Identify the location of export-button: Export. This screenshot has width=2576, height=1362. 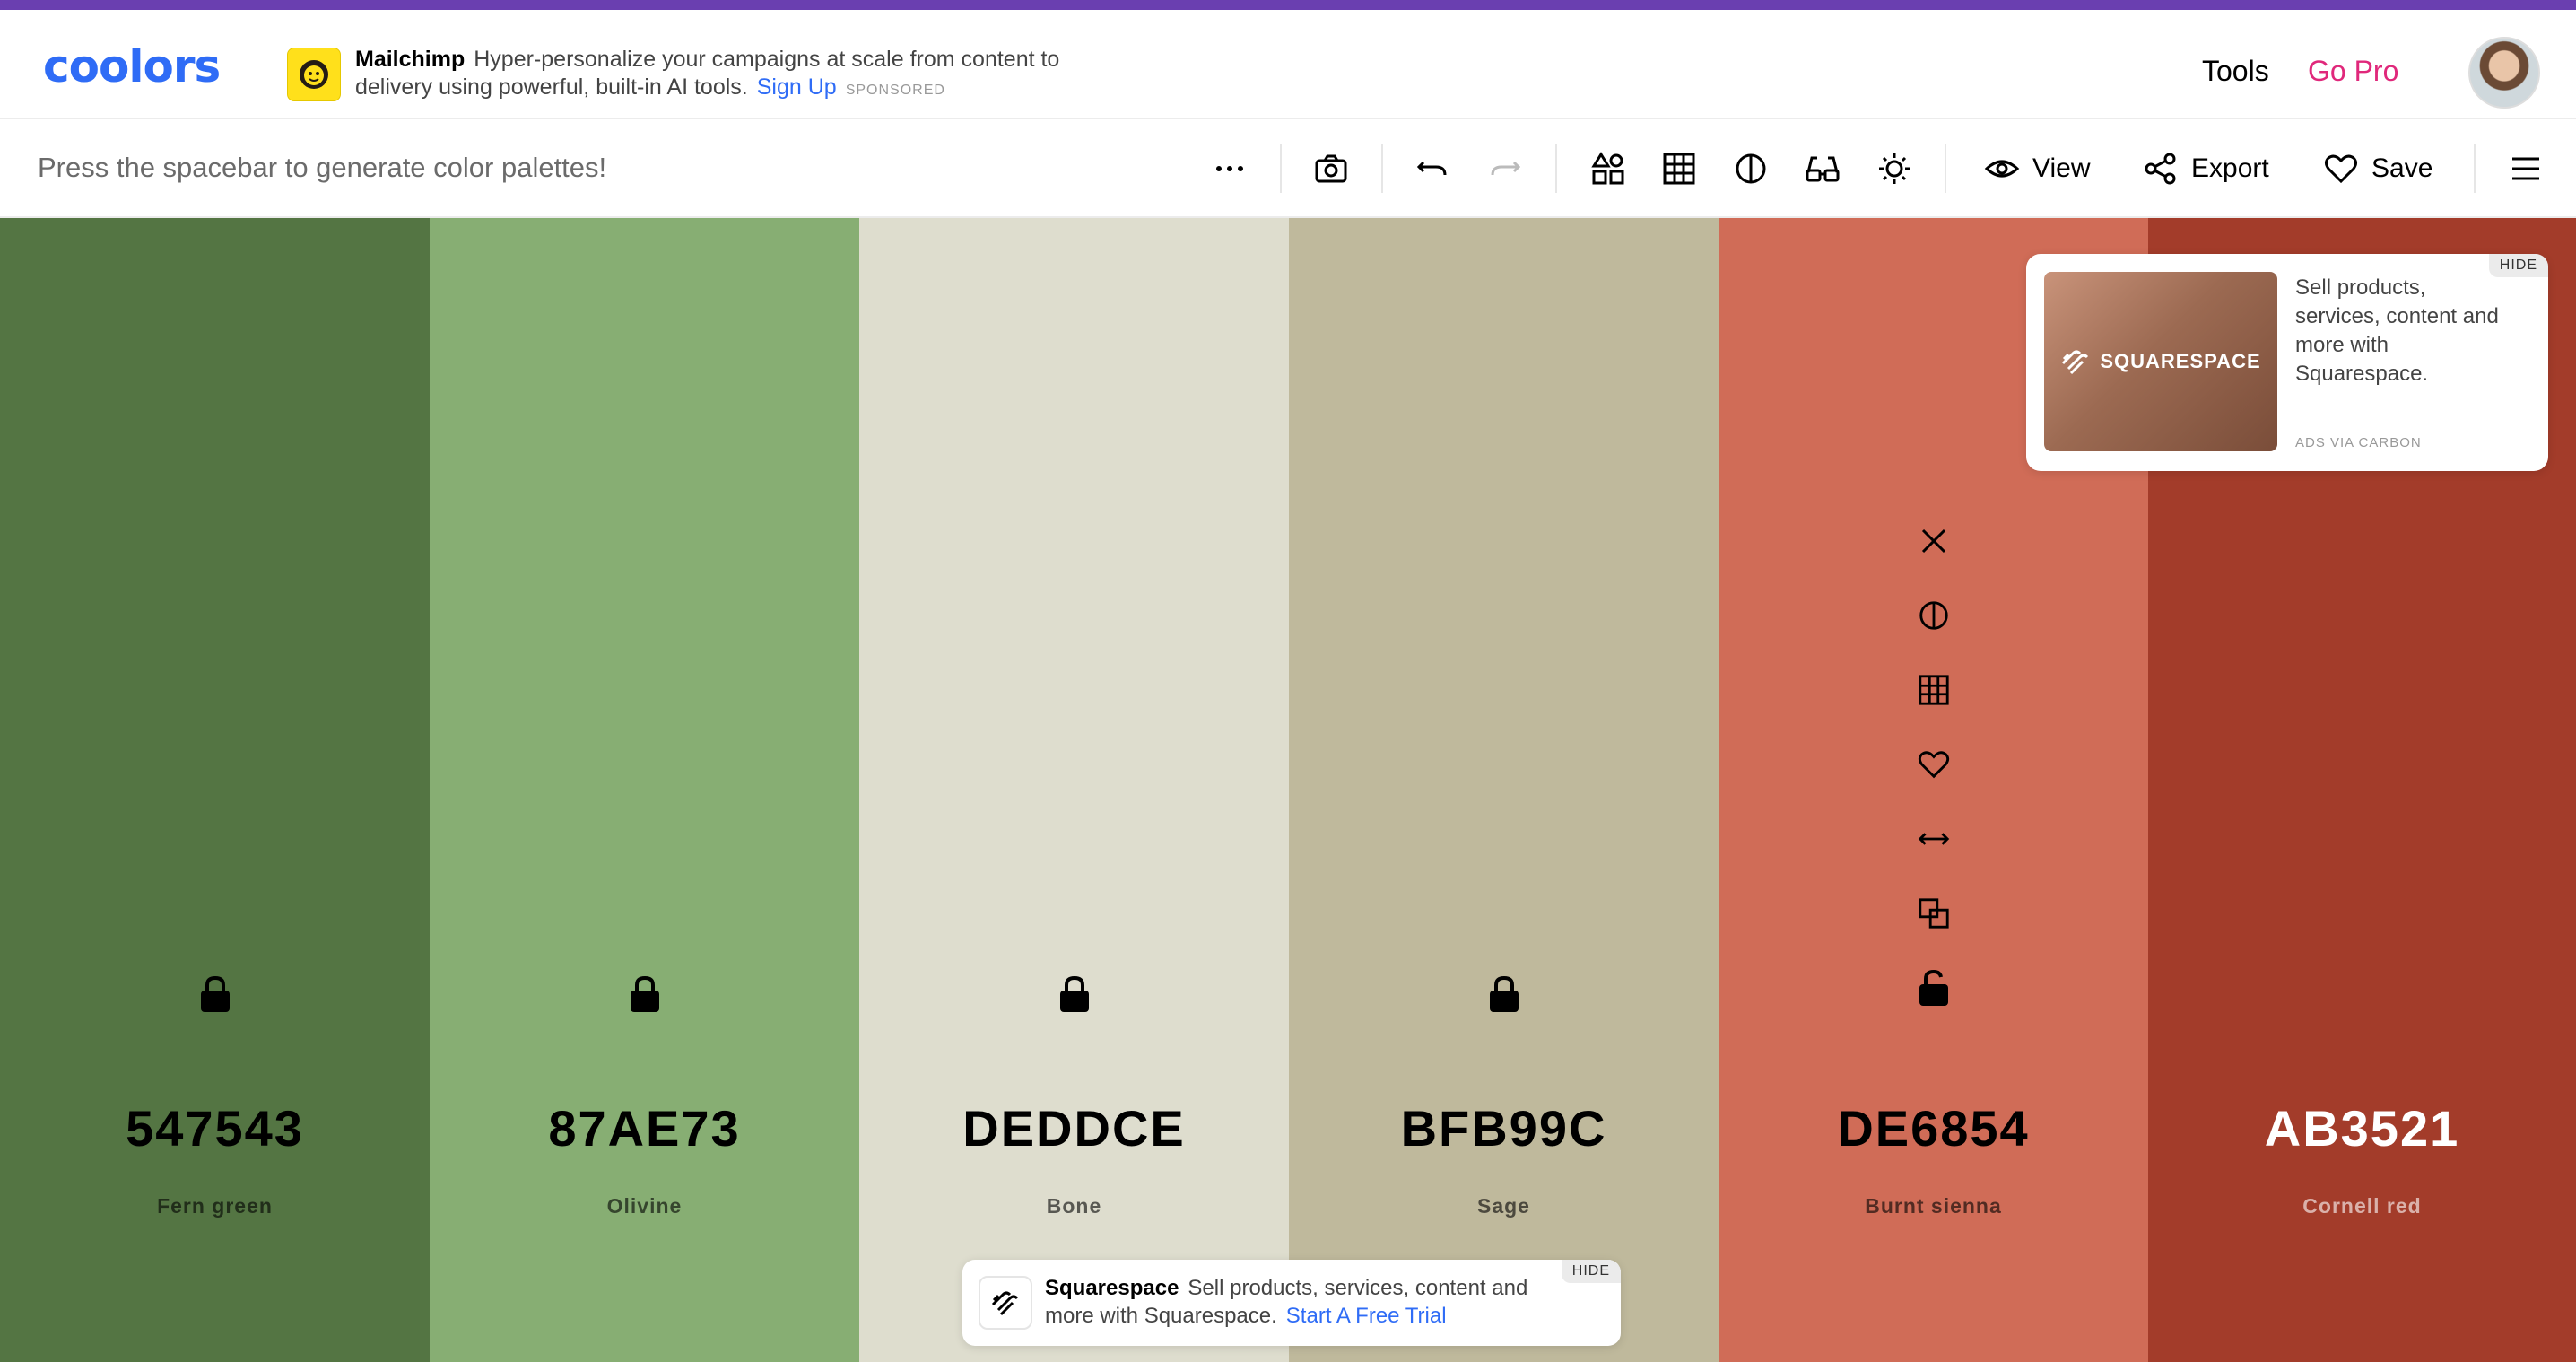
(2206, 168).